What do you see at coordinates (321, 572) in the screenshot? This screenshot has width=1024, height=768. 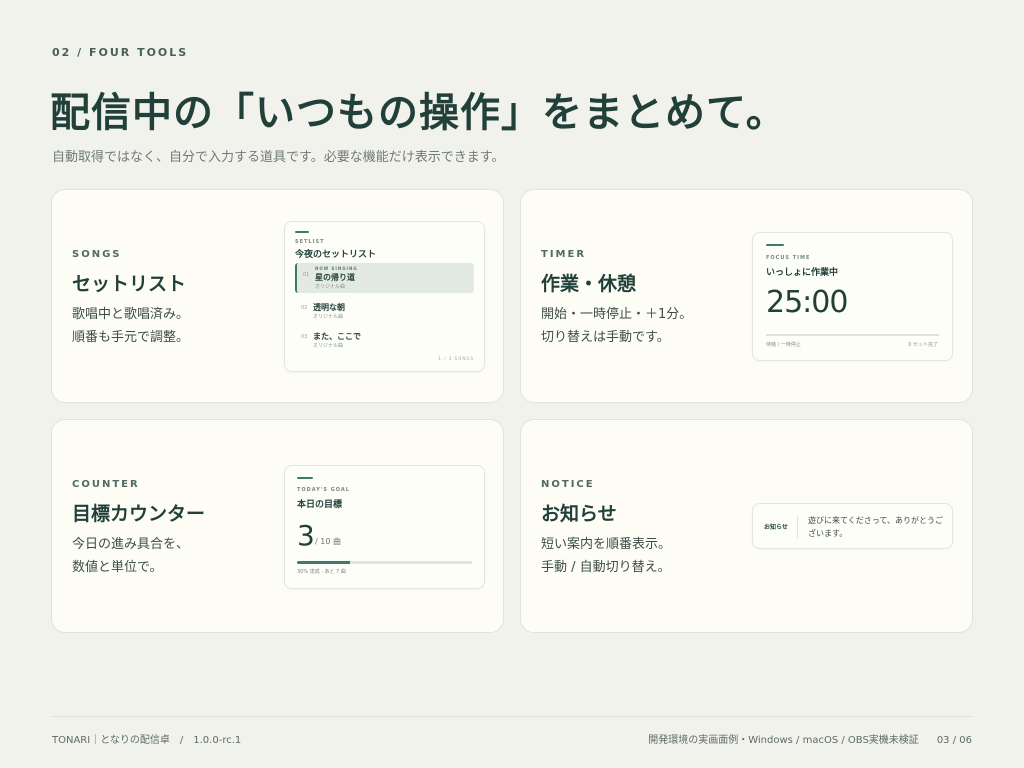 I see `counter-progress-caption: 30% 達成 · あと 7 曲` at bounding box center [321, 572].